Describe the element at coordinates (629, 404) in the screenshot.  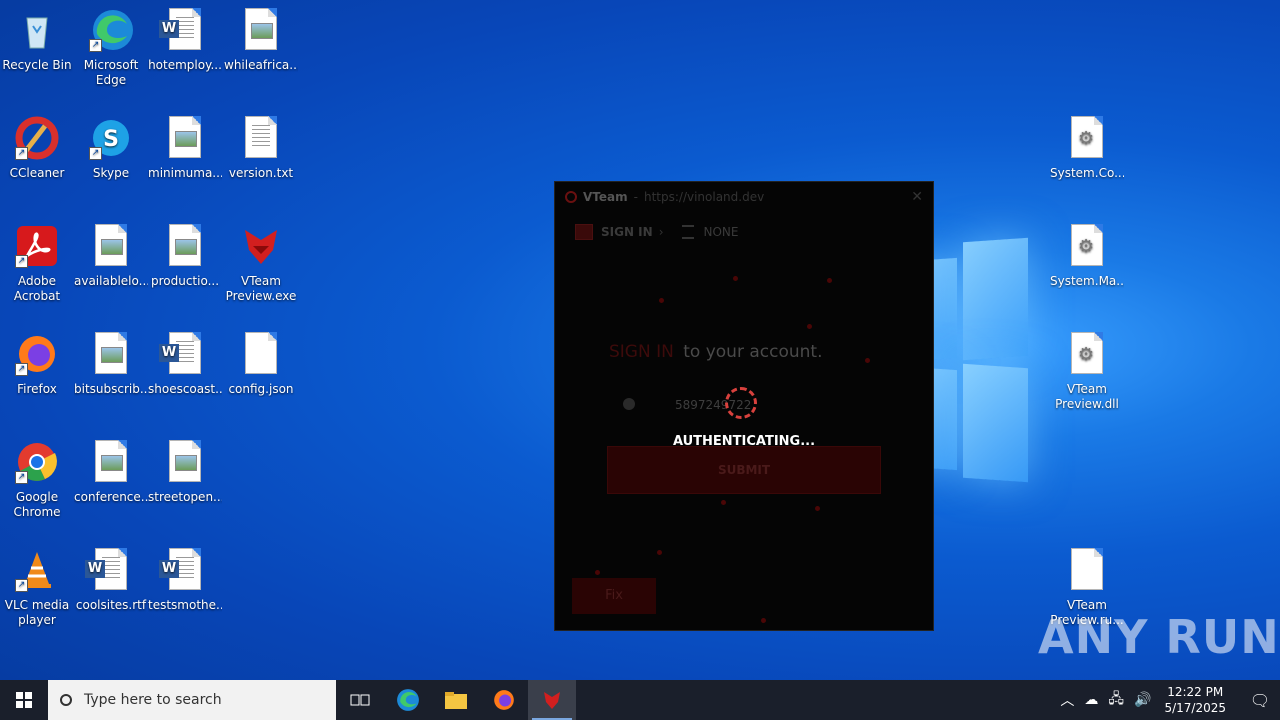
I see `user-icon` at that location.